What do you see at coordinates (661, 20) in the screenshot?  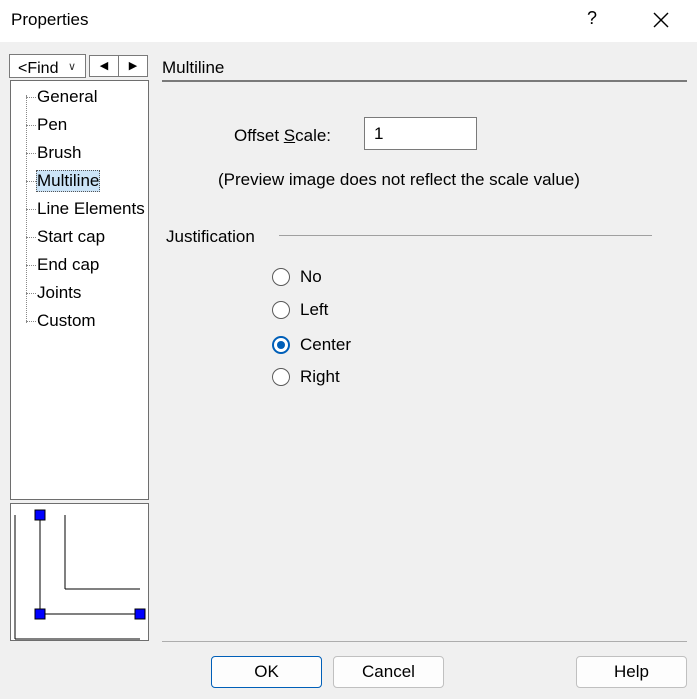 I see `close-icon` at bounding box center [661, 20].